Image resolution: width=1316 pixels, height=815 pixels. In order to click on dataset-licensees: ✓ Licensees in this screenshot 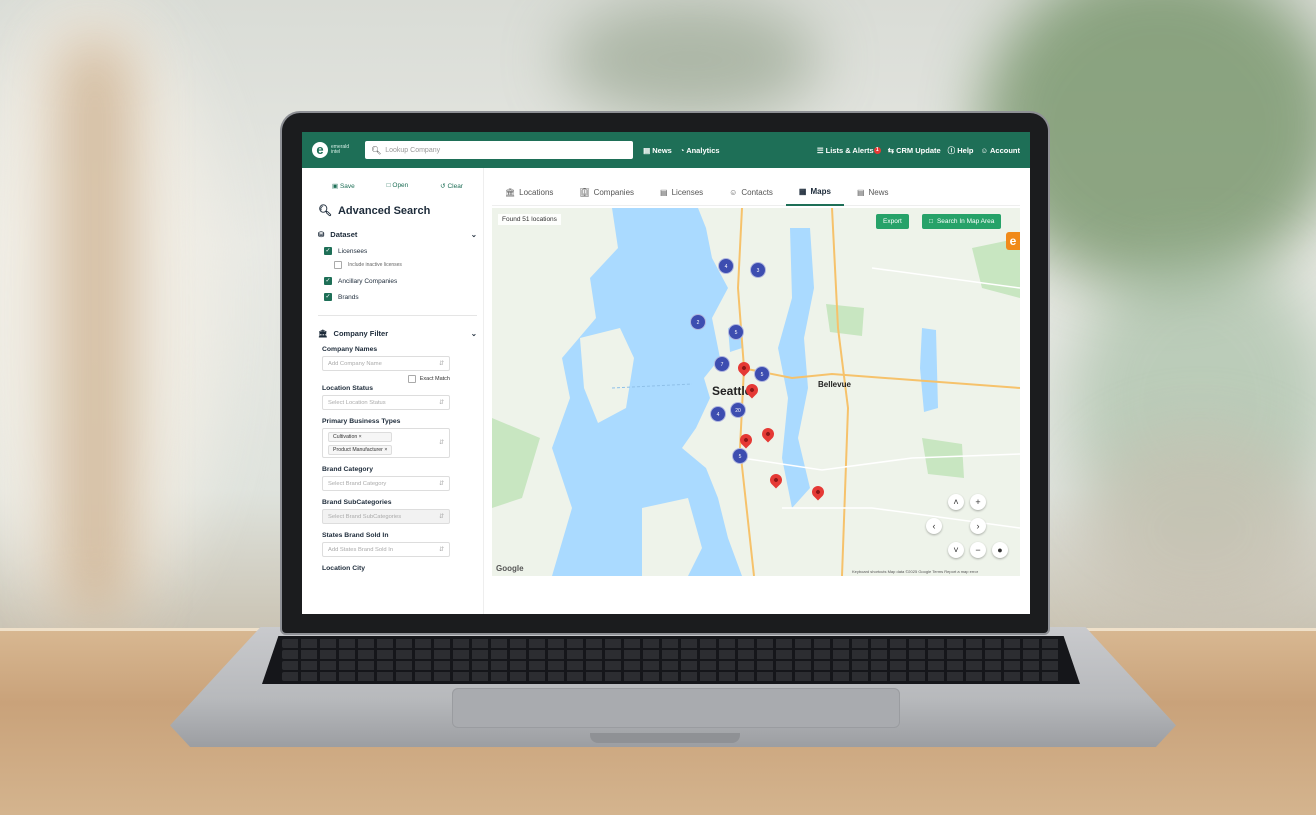, I will do `click(397, 251)`.